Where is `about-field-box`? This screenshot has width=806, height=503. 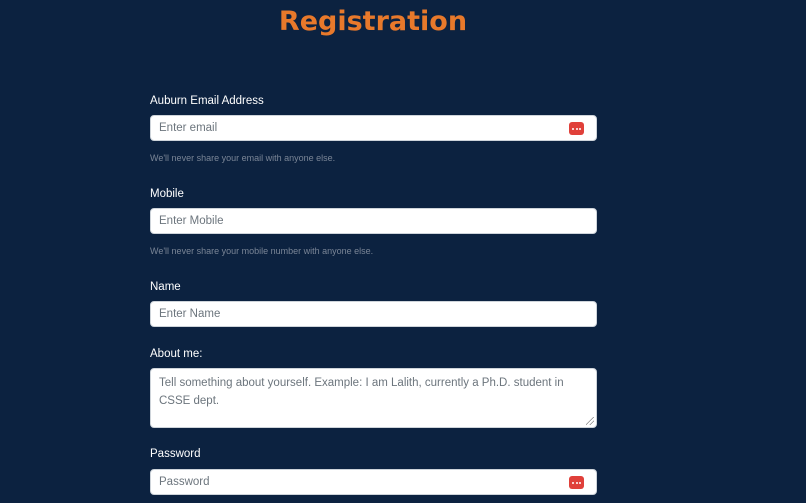 about-field-box is located at coordinates (373, 398).